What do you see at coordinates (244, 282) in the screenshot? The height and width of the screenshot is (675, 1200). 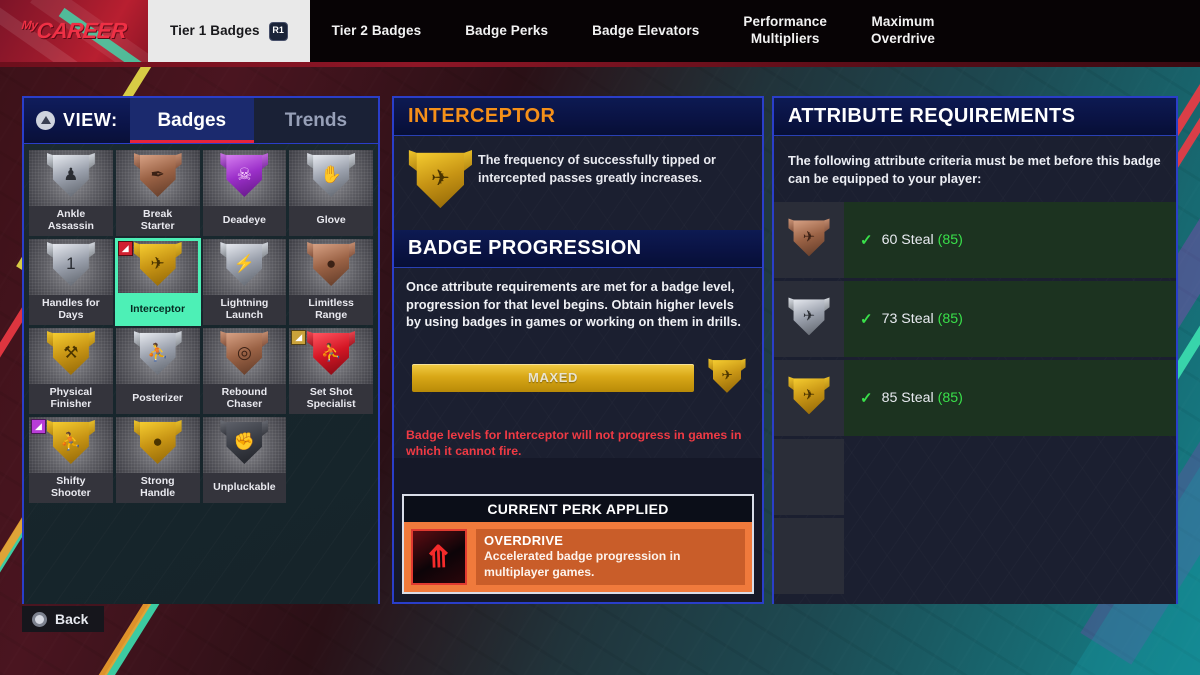 I see `badge-cell-lightning-launch: ⚡ Lightning Launch` at bounding box center [244, 282].